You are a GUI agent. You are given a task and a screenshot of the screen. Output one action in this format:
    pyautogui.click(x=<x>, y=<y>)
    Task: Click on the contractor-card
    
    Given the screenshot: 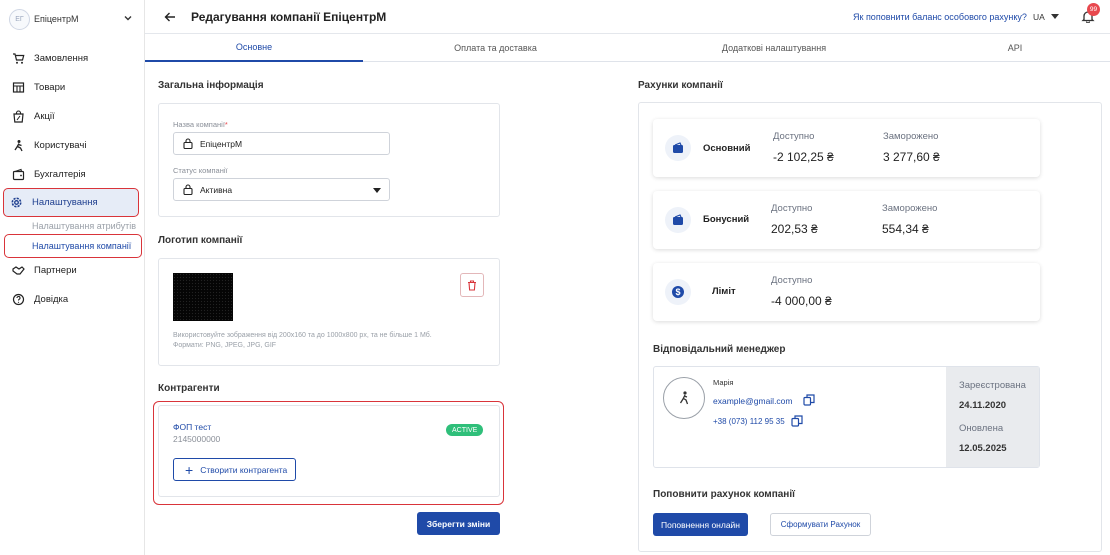 What is the action you would take?
    pyautogui.click(x=329, y=451)
    